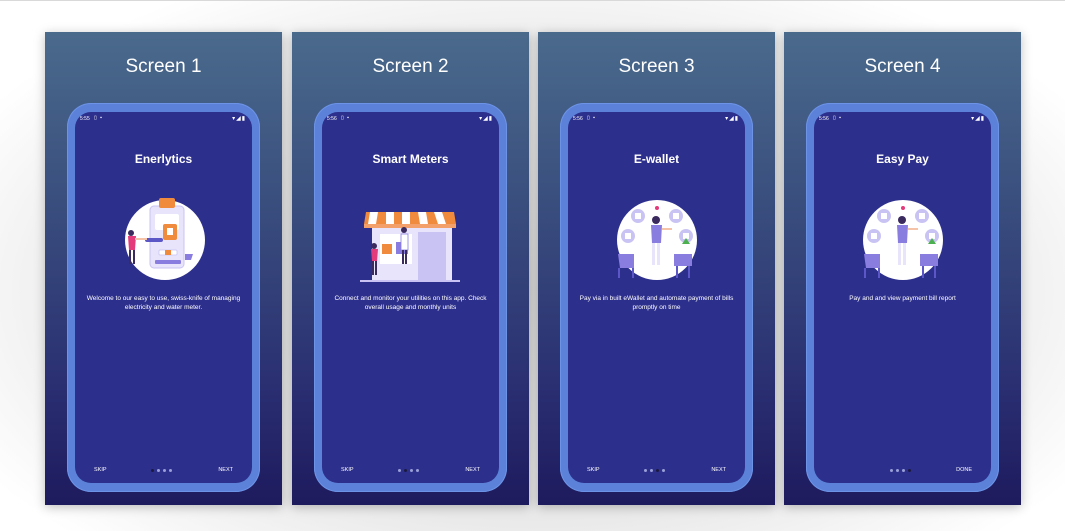 The image size is (1065, 531). Describe the element at coordinates (902, 159) in the screenshot. I see `onboarding-title: Easy Pay` at that location.